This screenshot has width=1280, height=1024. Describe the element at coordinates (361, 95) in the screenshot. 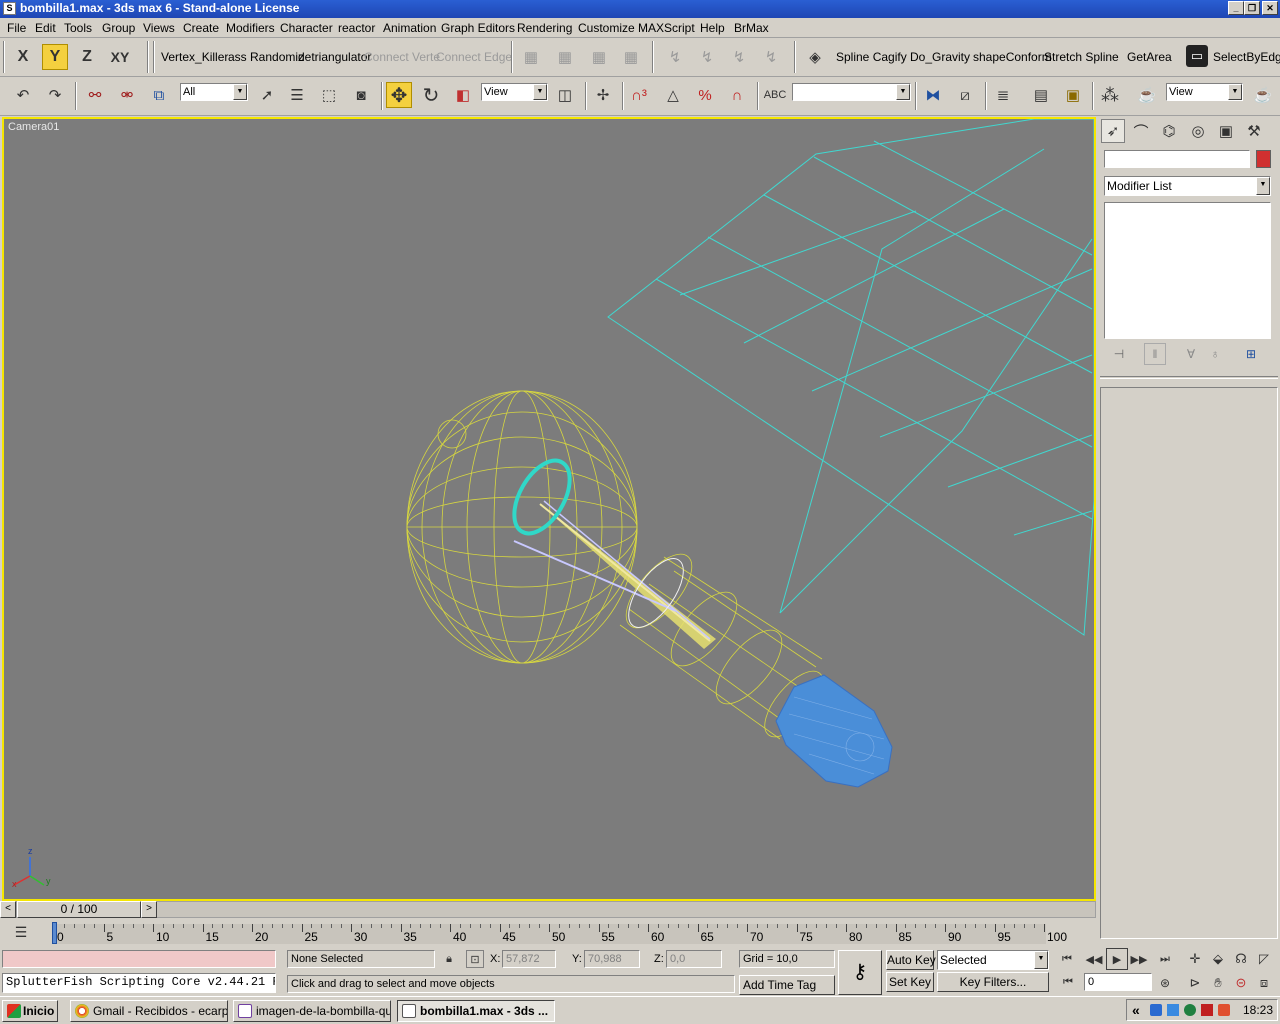

I see `window-crossing-icon: ◙` at that location.